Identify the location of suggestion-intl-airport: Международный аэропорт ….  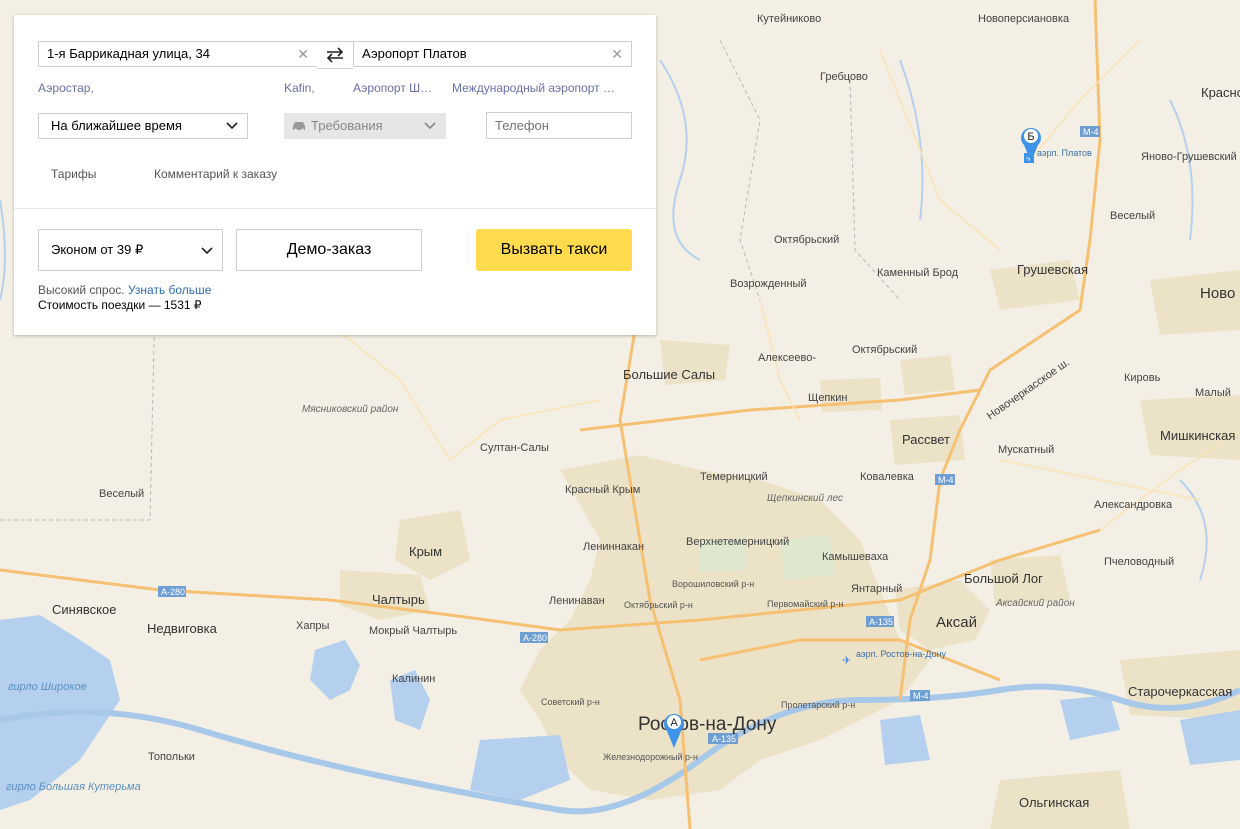
(533, 88).